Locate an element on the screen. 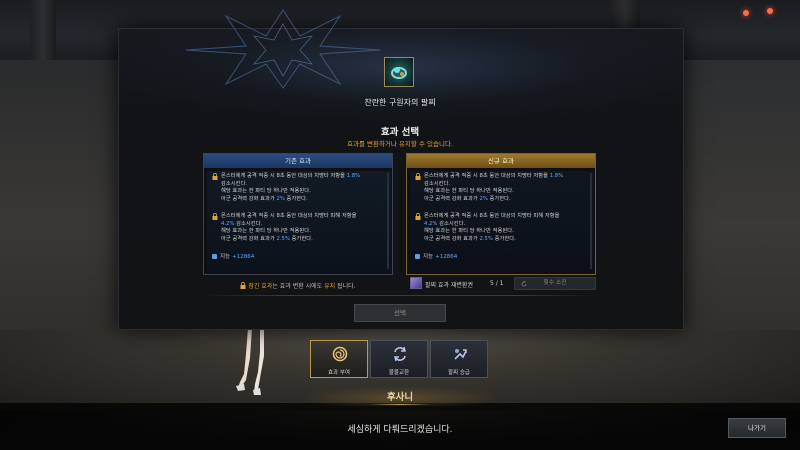 This screenshot has width=800, height=450. tool-effect-grant: 효과 부여 is located at coordinates (339, 359).